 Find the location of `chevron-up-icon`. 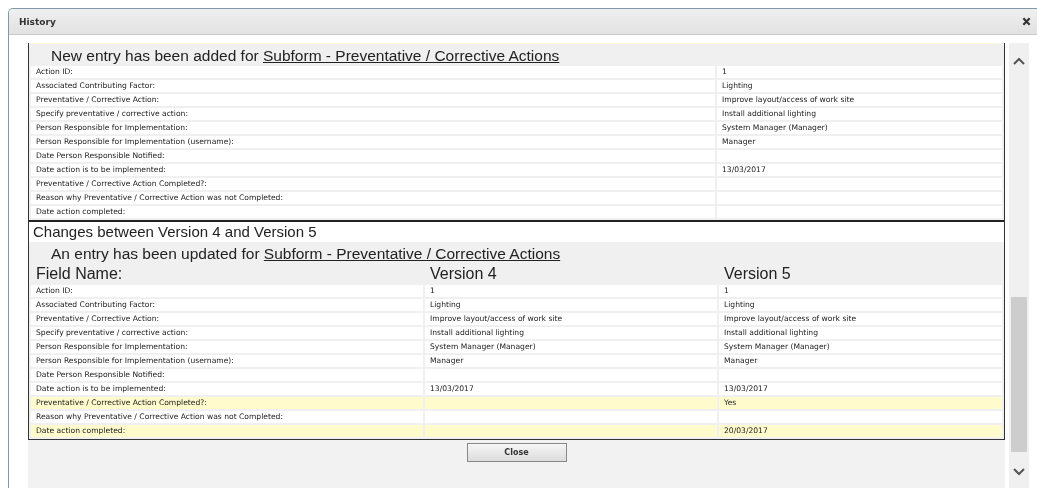

chevron-up-icon is located at coordinates (1019, 61).